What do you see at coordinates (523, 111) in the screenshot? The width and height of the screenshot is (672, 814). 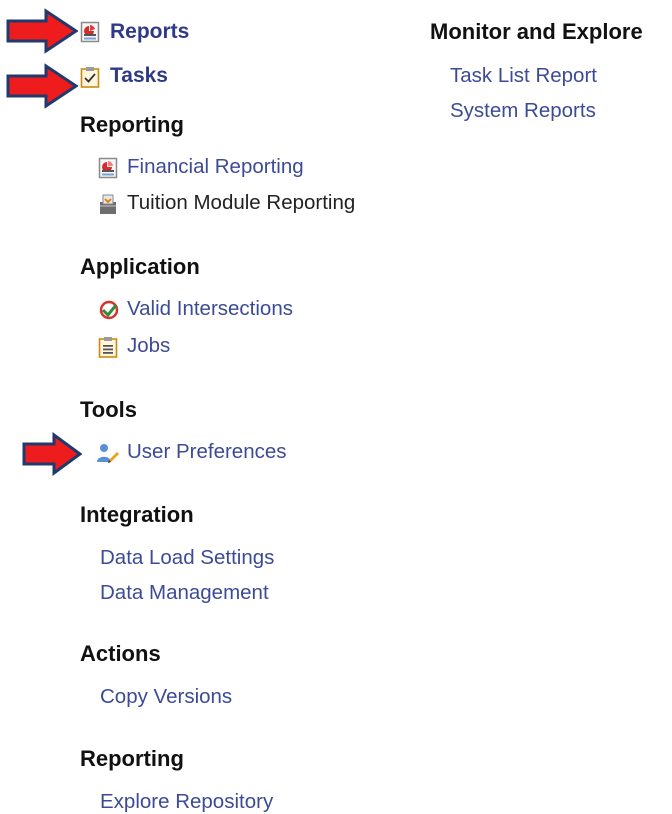 I see `system-reports-link: System Reports` at bounding box center [523, 111].